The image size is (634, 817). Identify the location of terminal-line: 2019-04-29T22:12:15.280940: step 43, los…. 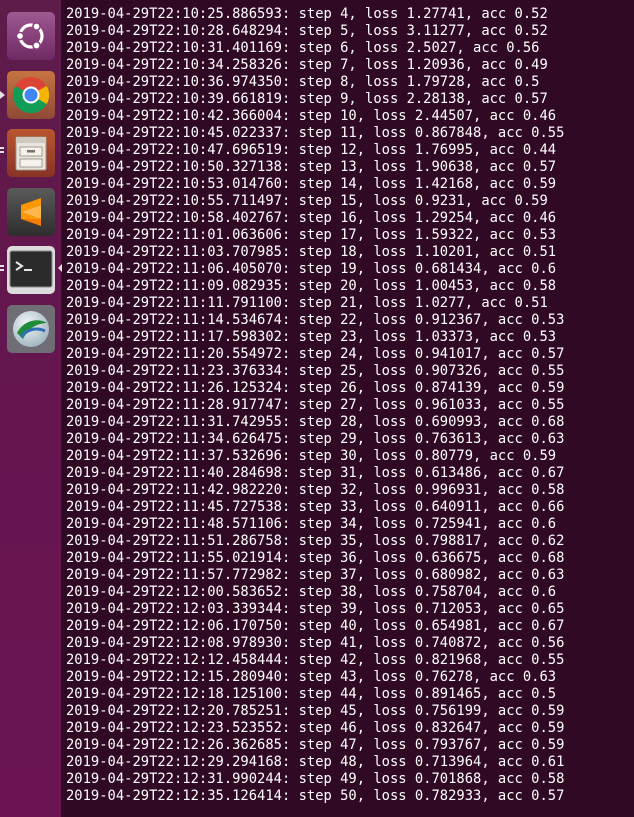
(311, 677).